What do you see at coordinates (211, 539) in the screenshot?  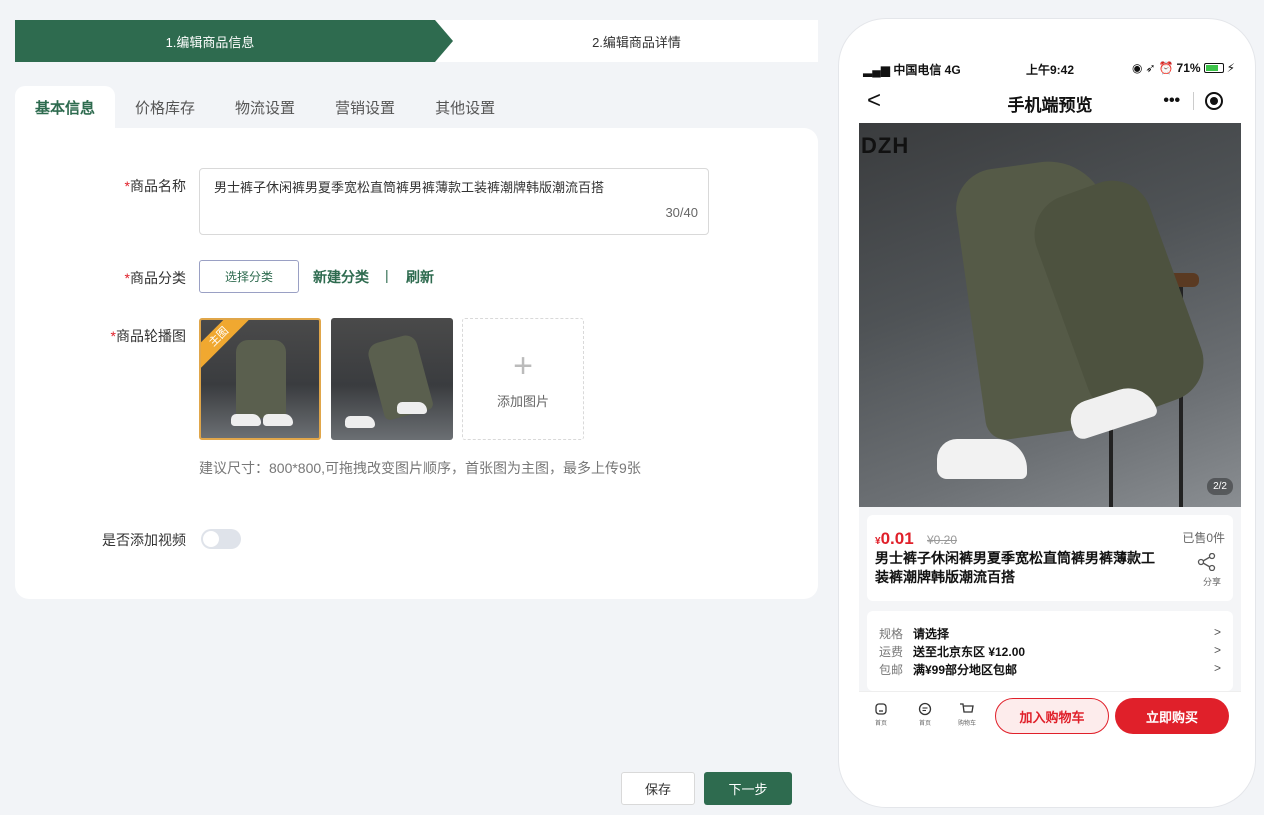 I see `toggle-knob` at bounding box center [211, 539].